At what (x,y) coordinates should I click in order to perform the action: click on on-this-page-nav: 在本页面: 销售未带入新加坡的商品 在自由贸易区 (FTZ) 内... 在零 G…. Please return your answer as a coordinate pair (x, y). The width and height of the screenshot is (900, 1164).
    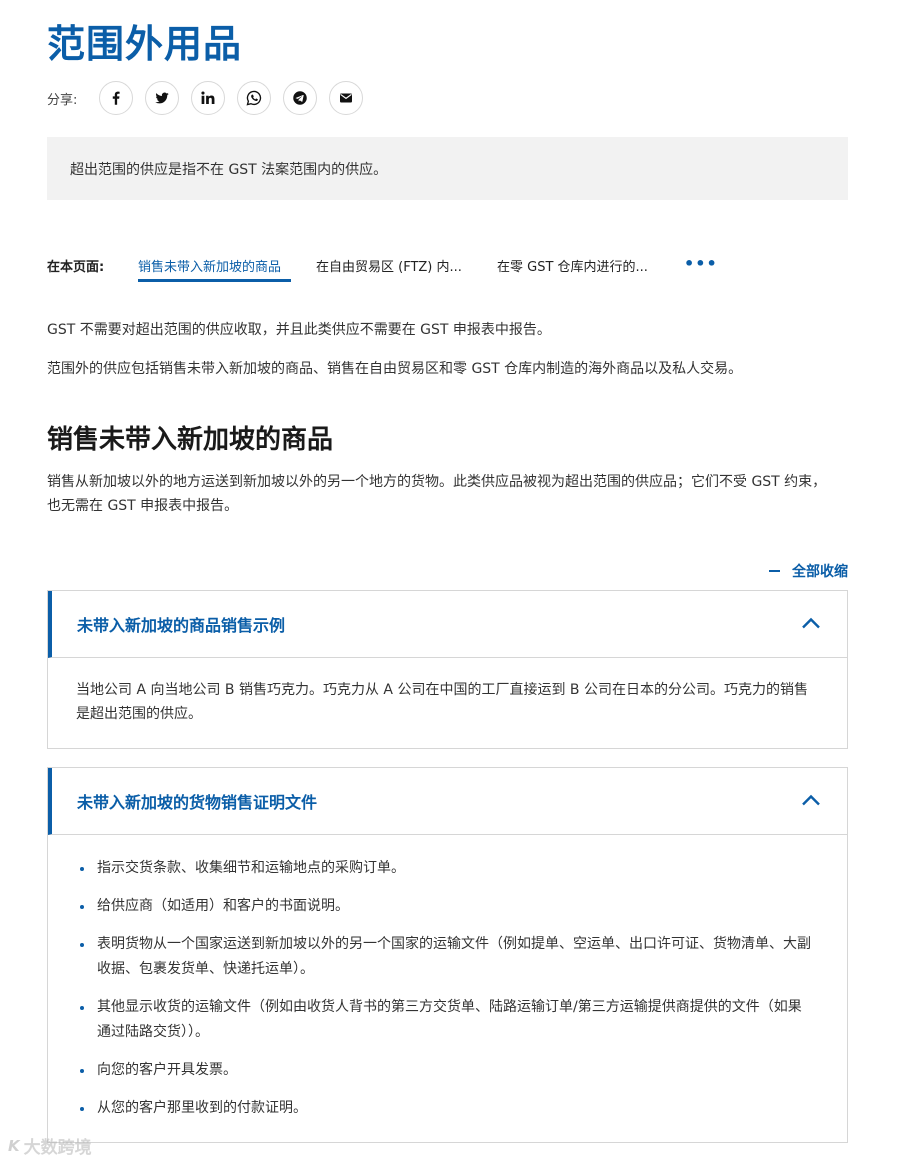
    Looking at the image, I should click on (447, 267).